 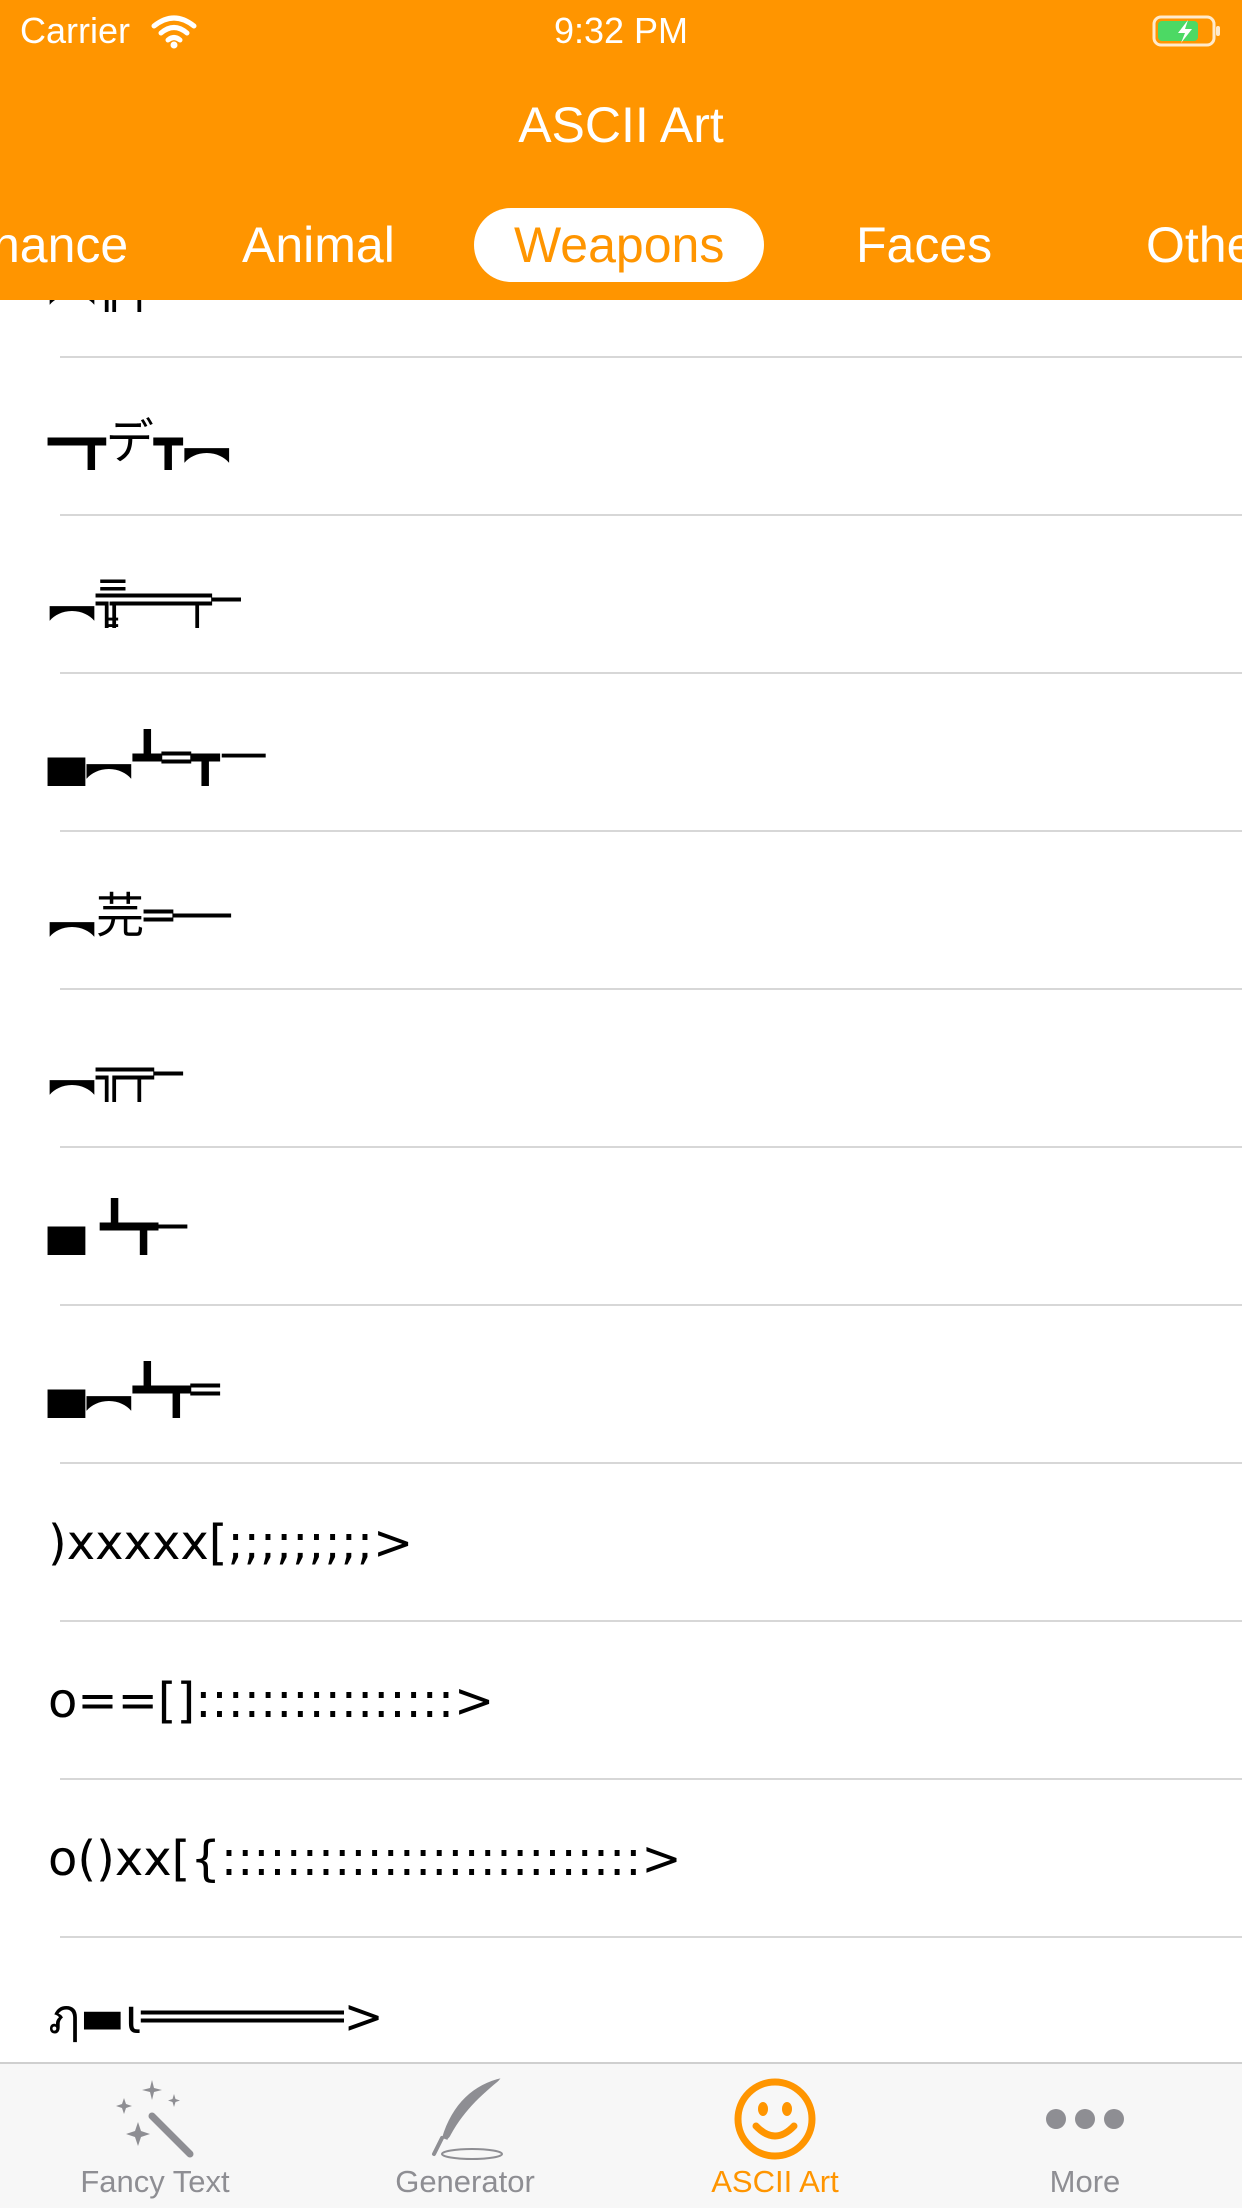 What do you see at coordinates (231, 1543) in the screenshot?
I see `list-item-text: )xxxxx[;;;;;;;;;>` at bounding box center [231, 1543].